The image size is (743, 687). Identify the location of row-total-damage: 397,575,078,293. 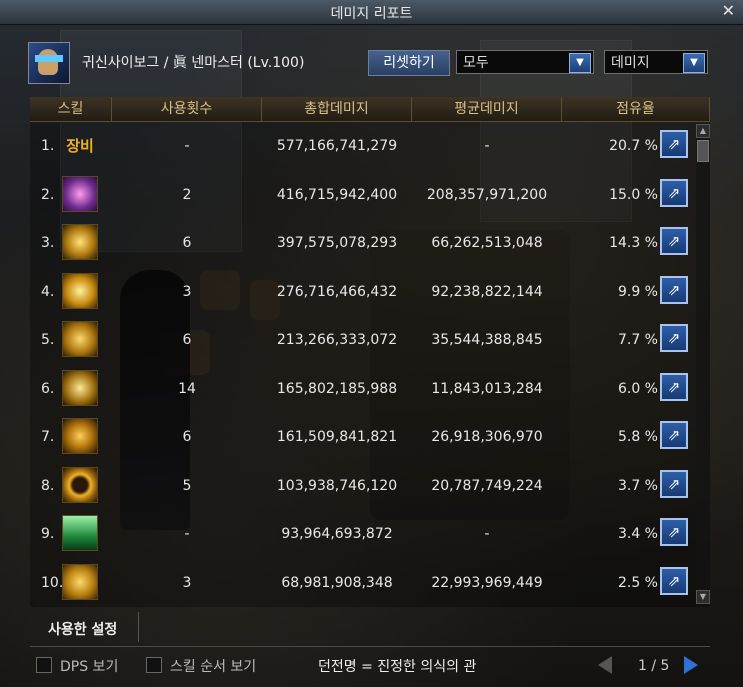
(337, 243).